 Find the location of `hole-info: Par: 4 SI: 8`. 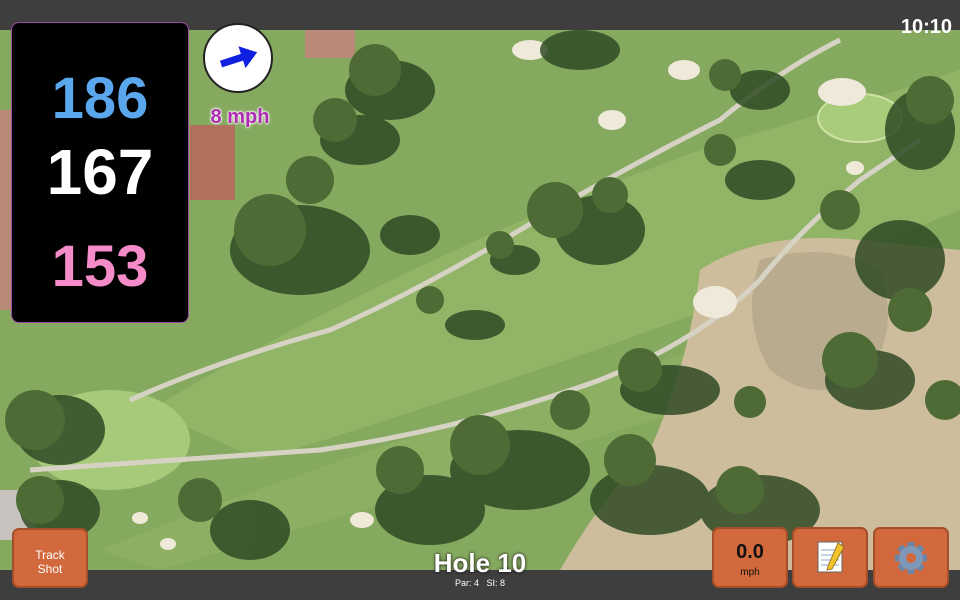

hole-info: Par: 4 SI: 8 is located at coordinates (480, 583).